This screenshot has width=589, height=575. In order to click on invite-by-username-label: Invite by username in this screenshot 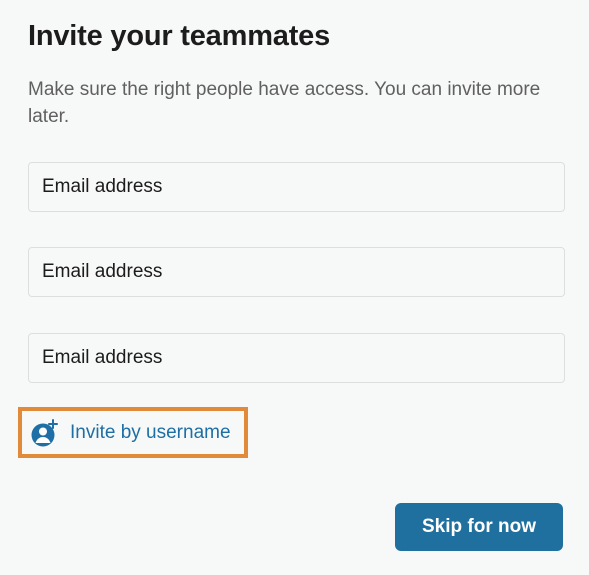, I will do `click(150, 432)`.